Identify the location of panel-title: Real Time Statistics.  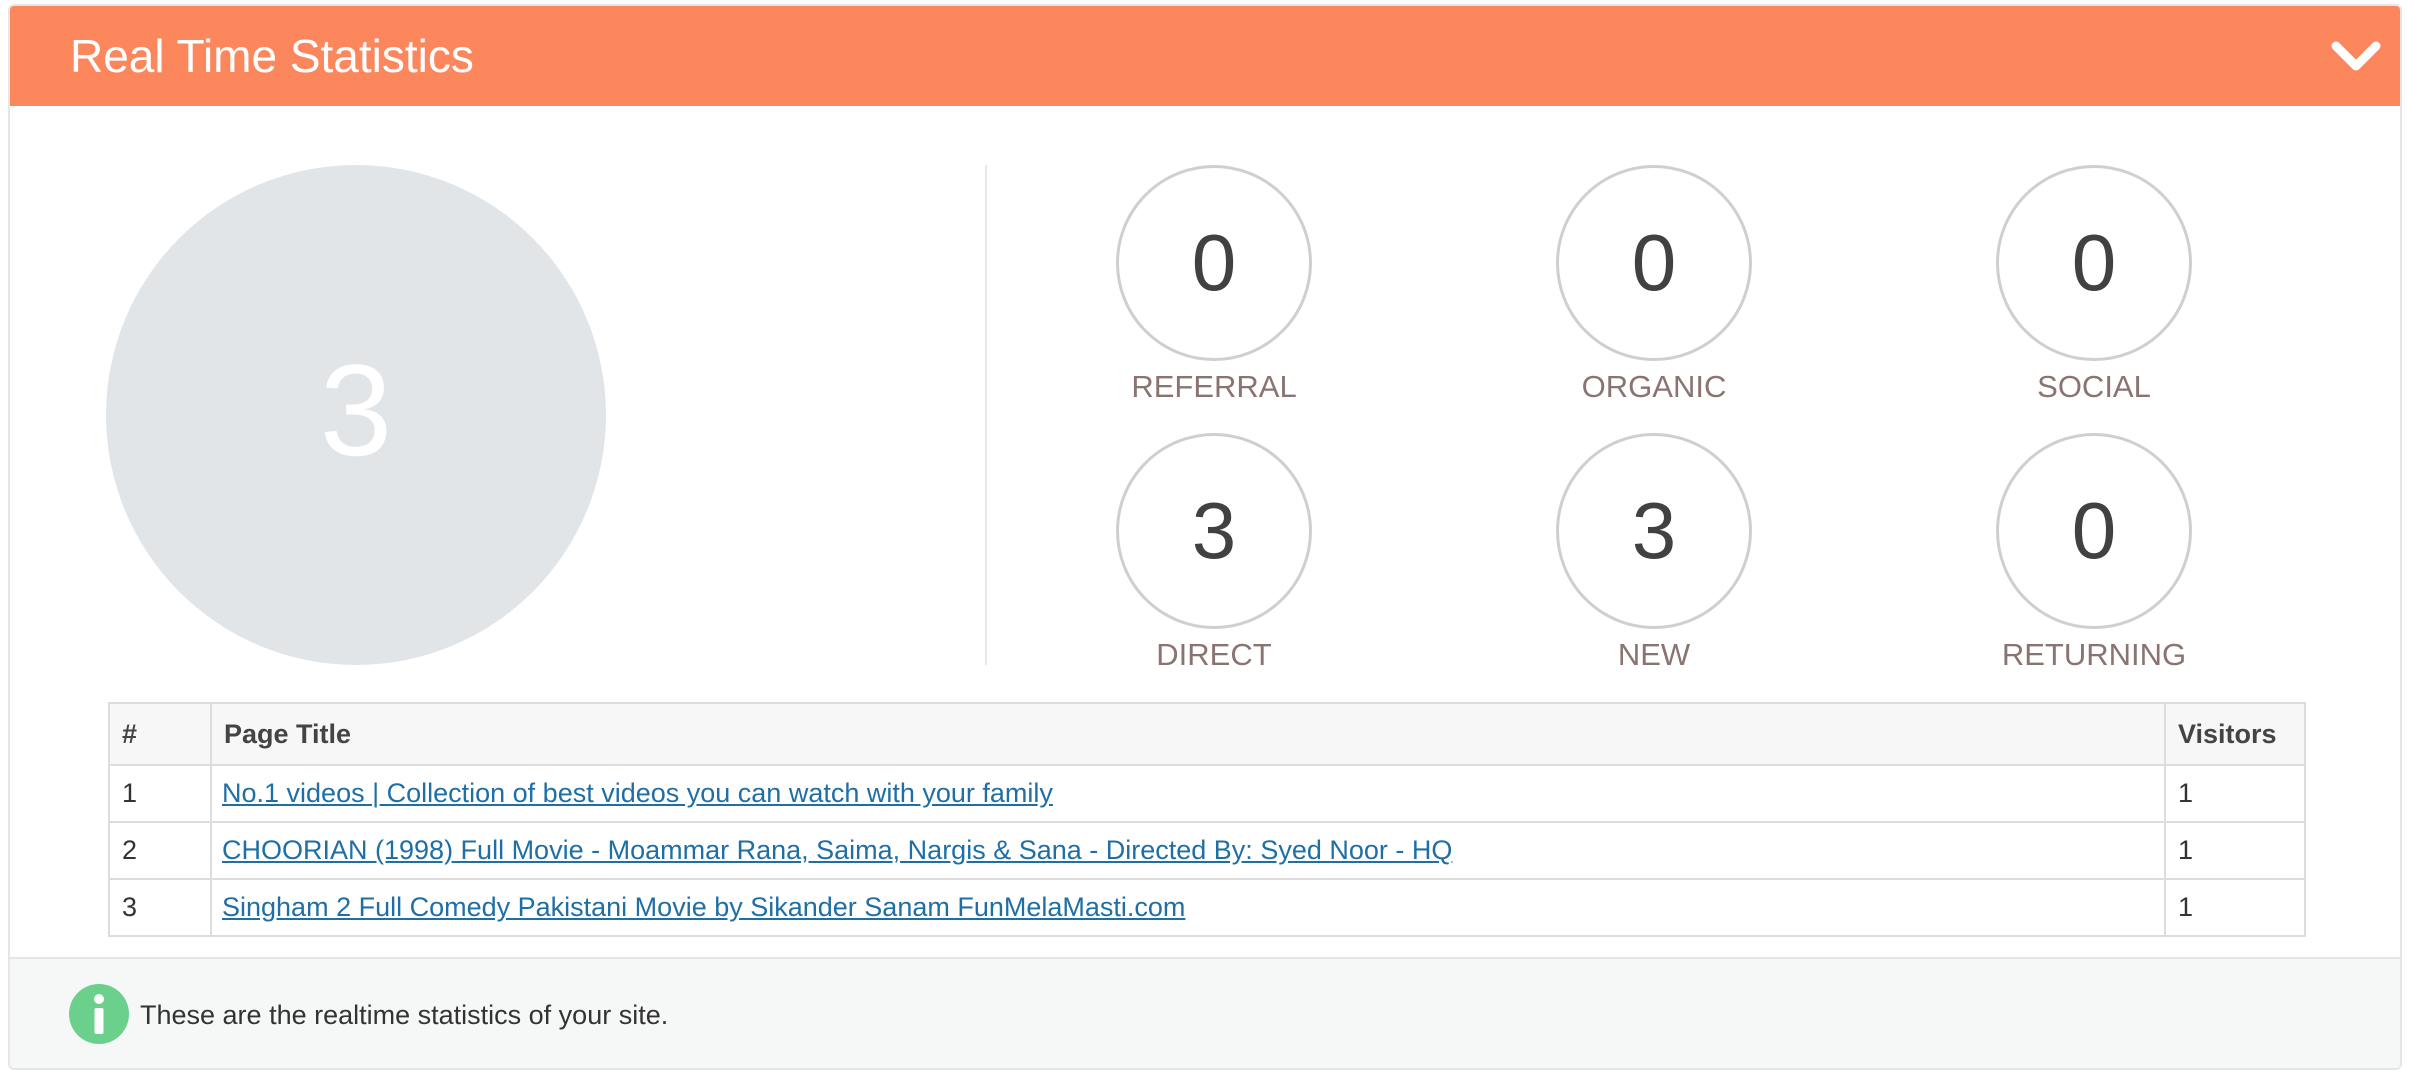
(272, 56).